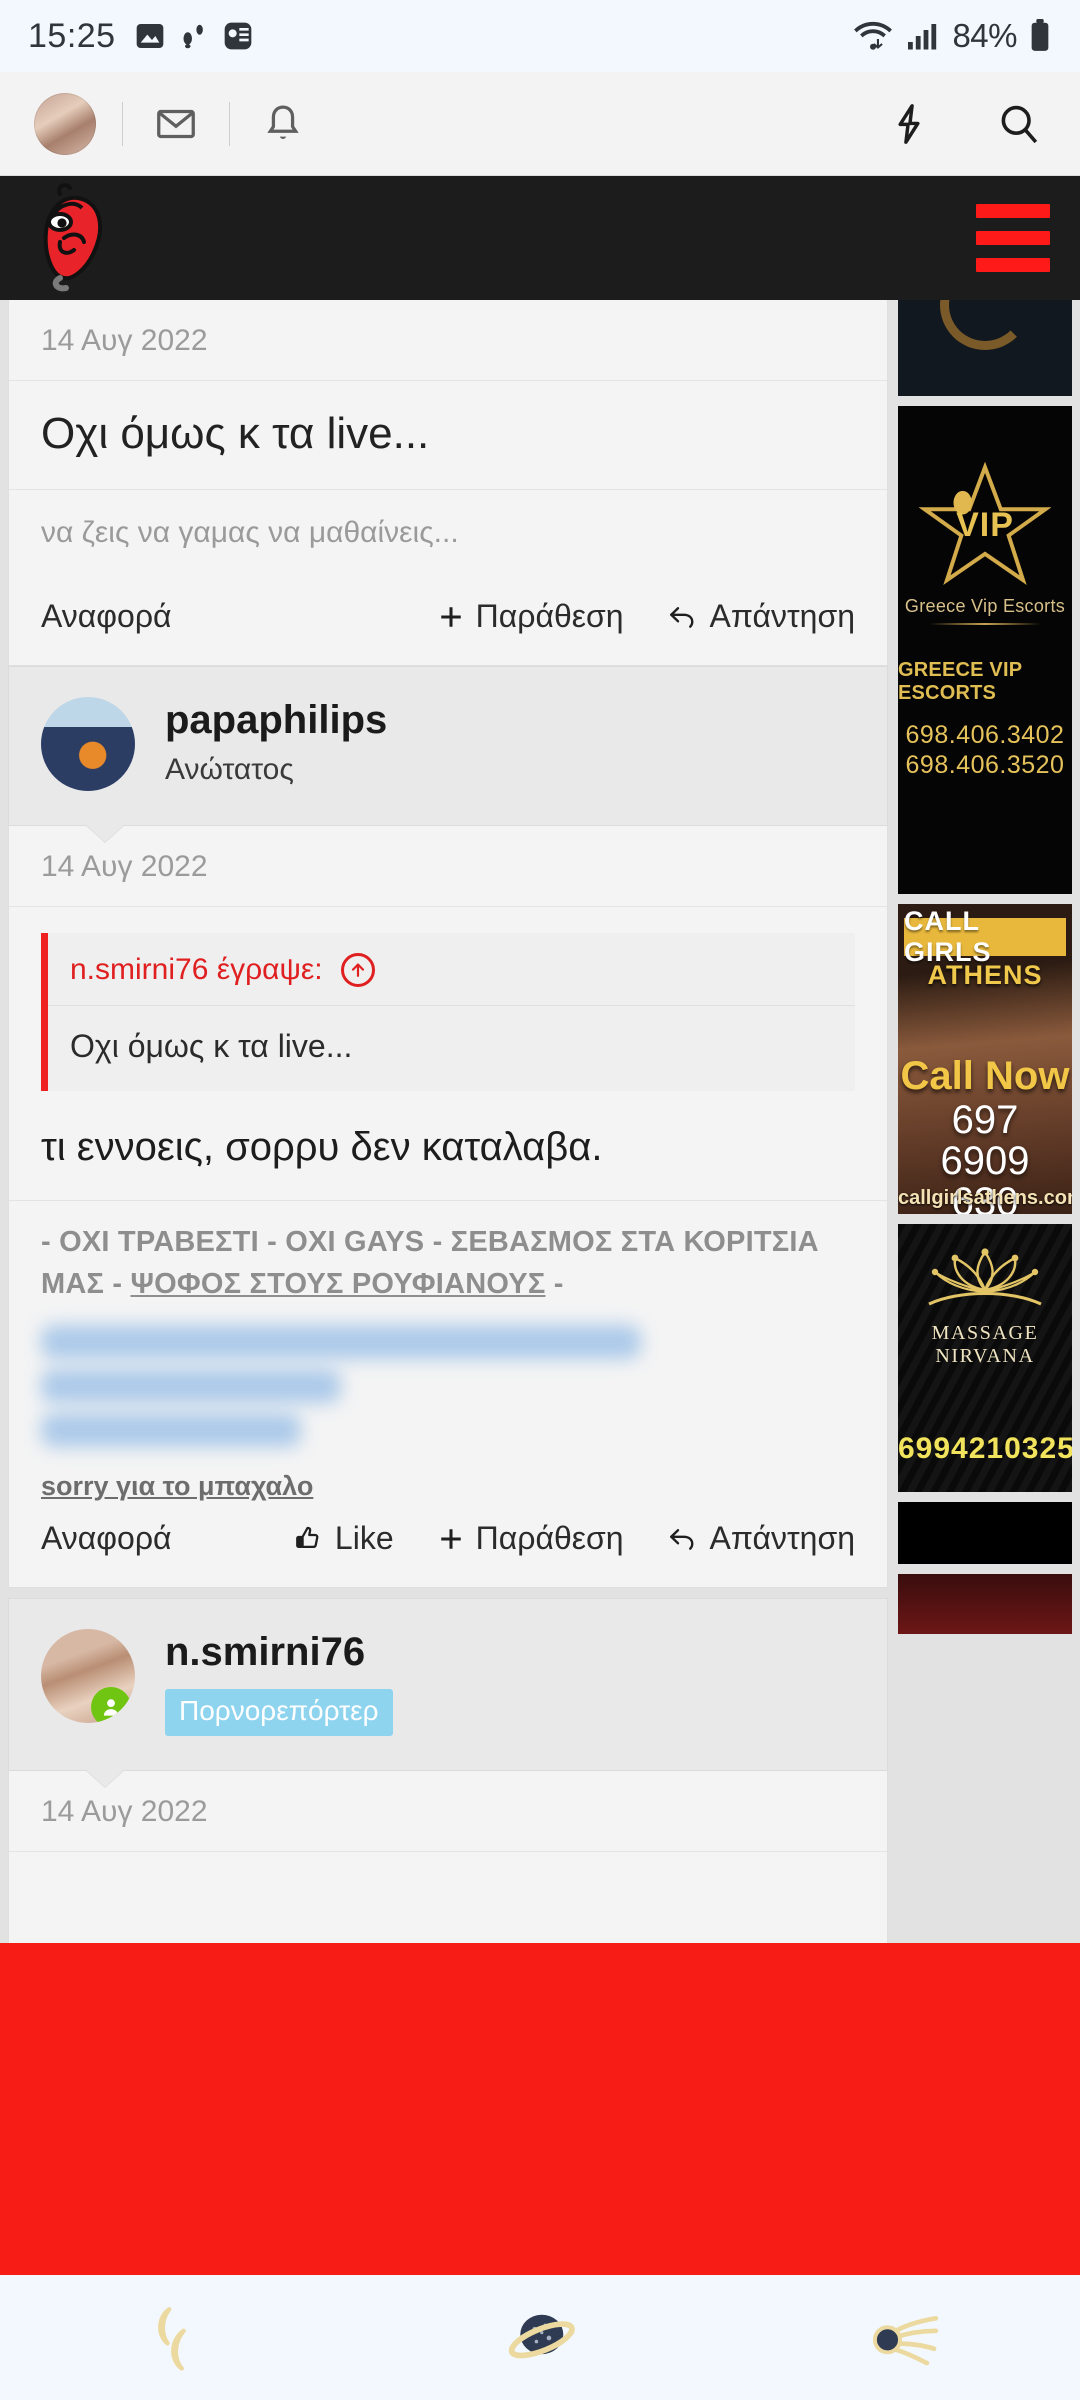  Describe the element at coordinates (276, 720) in the screenshot. I see `username: papaphilips` at that location.